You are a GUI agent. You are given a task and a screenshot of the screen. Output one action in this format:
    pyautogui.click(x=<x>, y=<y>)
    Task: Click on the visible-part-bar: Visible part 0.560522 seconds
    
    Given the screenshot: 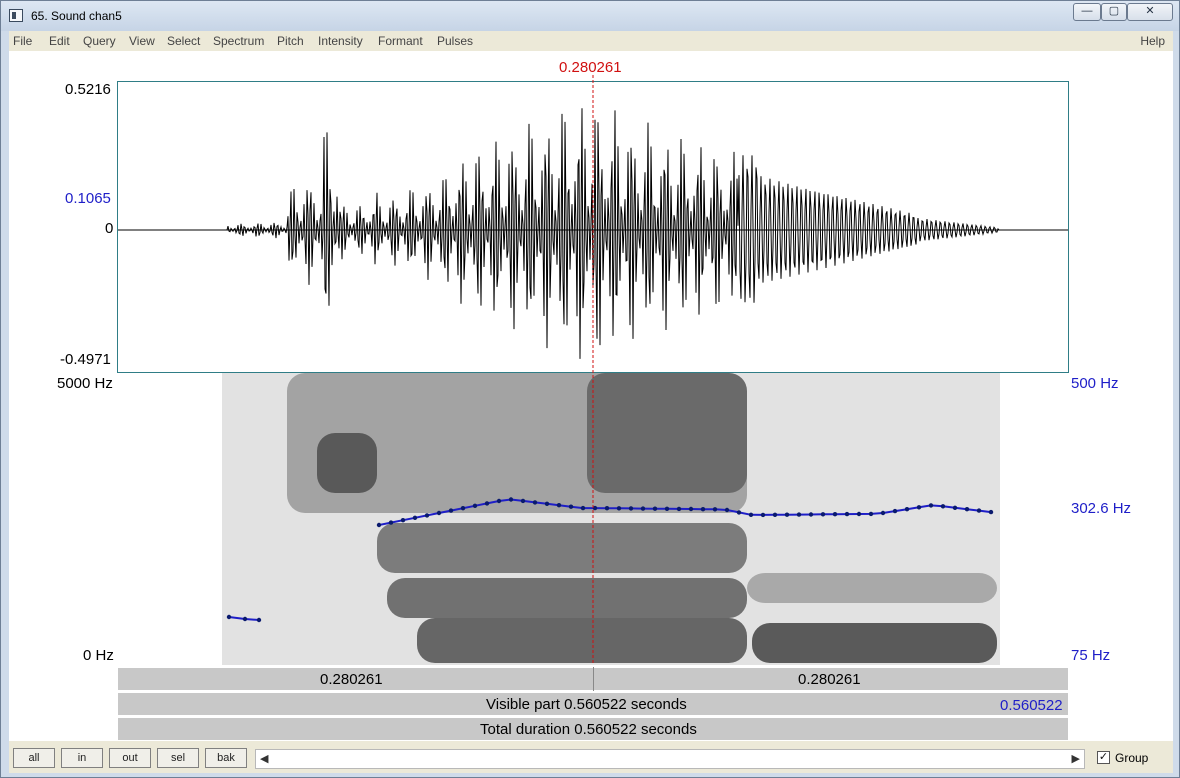 What is the action you would take?
    pyautogui.click(x=593, y=704)
    